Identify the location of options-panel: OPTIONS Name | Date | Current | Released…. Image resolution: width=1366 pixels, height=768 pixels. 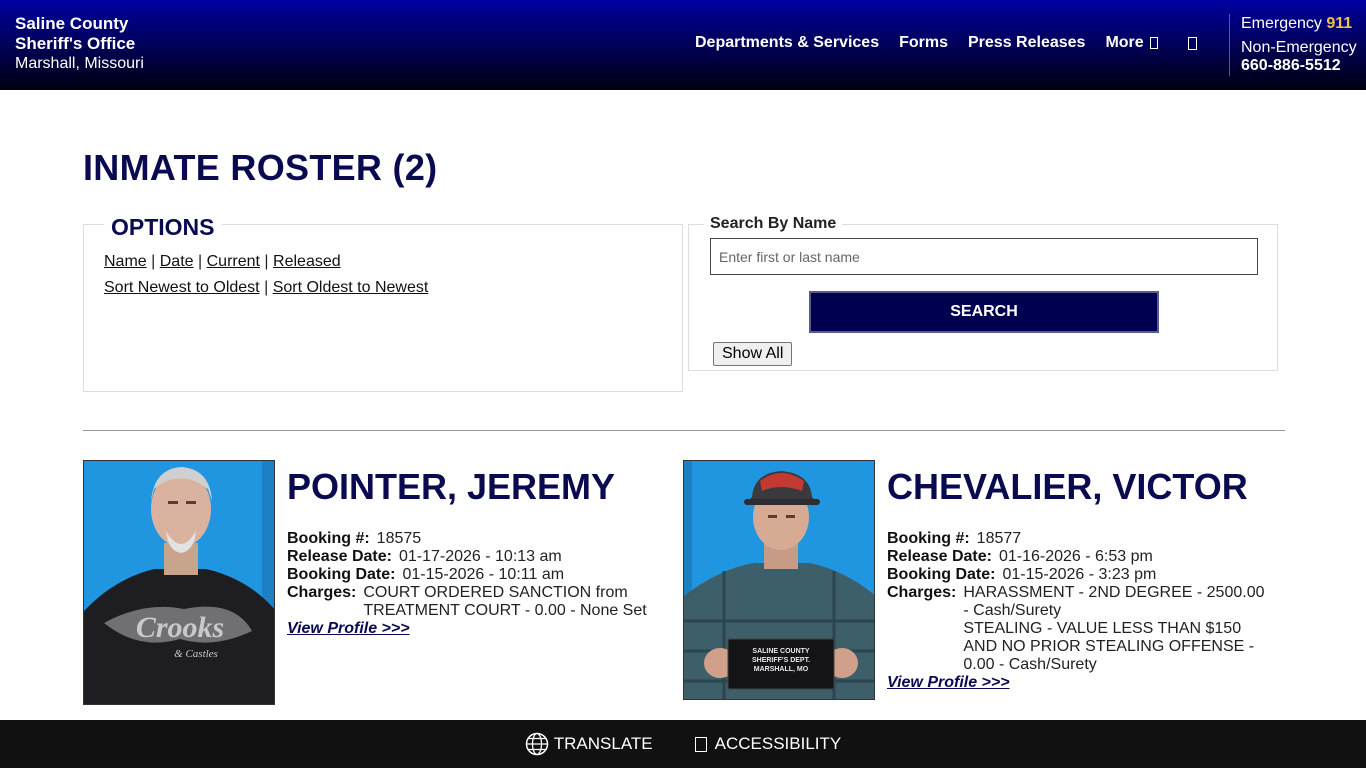
(383, 303).